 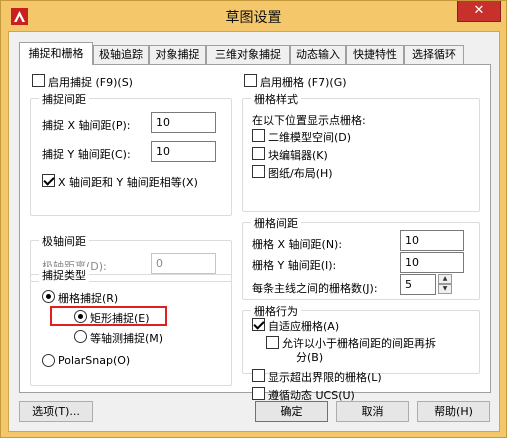 I want to click on polar-distance-input: 0, so click(x=183, y=263).